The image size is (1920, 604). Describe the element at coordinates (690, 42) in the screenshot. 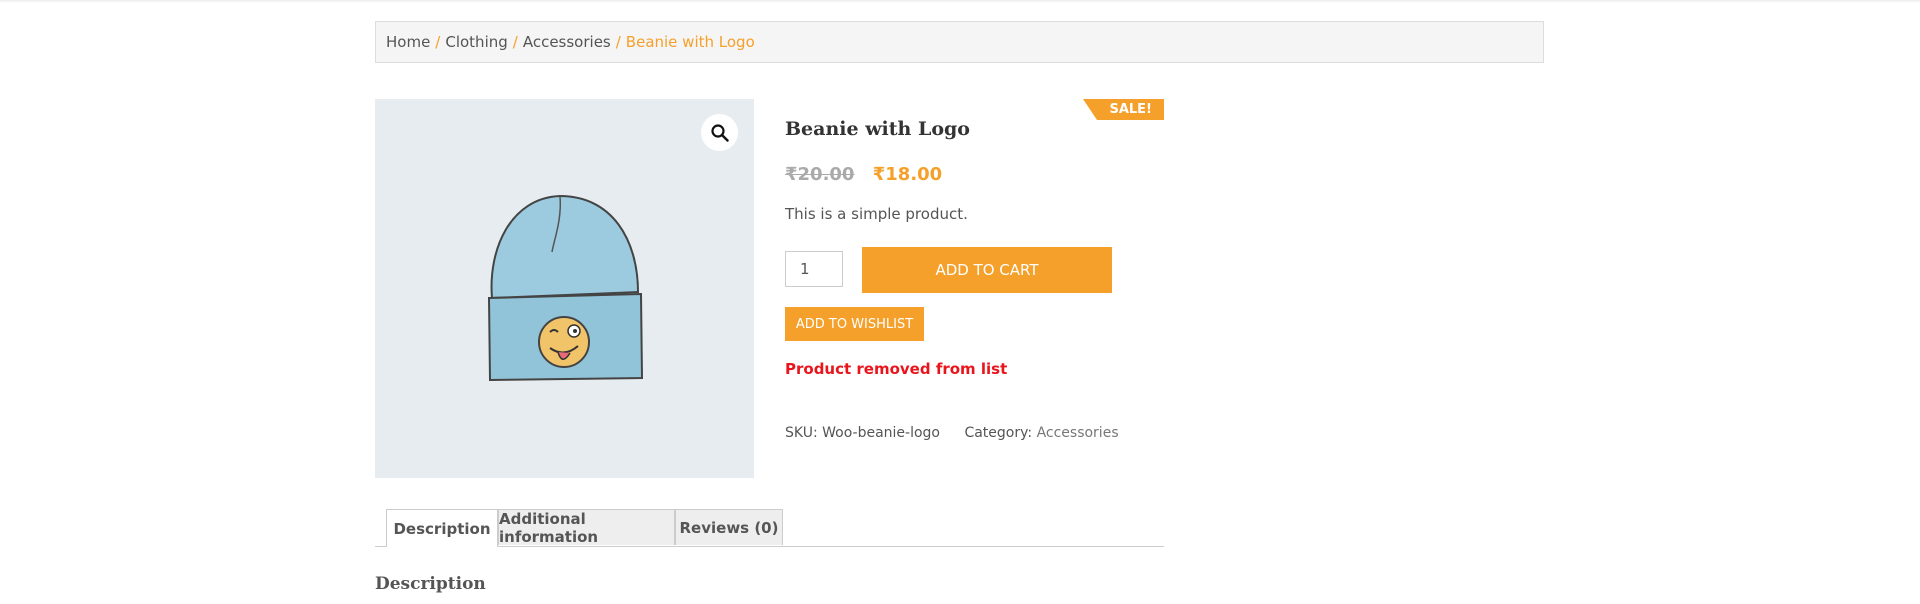

I see `breadcrumb-current: Beanie with Logo` at that location.